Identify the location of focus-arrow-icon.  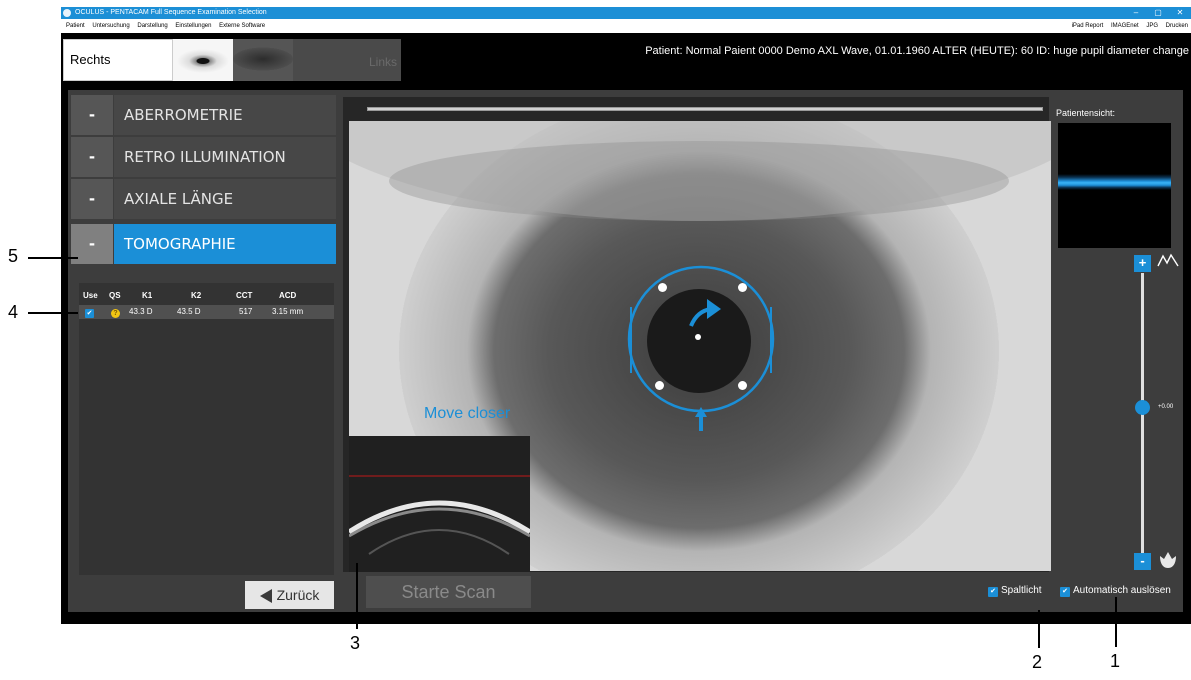
(705, 313).